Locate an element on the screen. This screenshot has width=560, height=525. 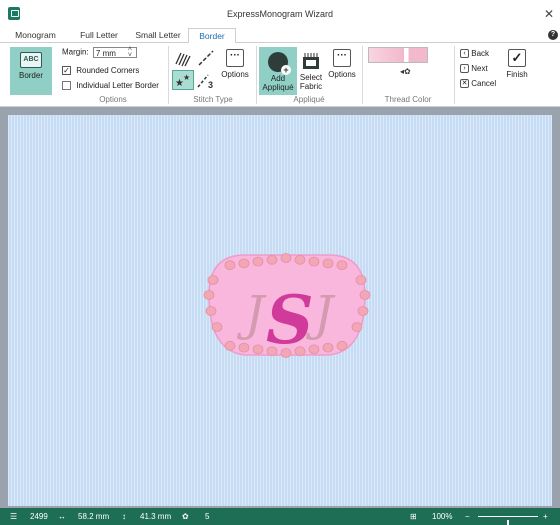
margin-value: 7 mm is located at coordinates (105, 53).